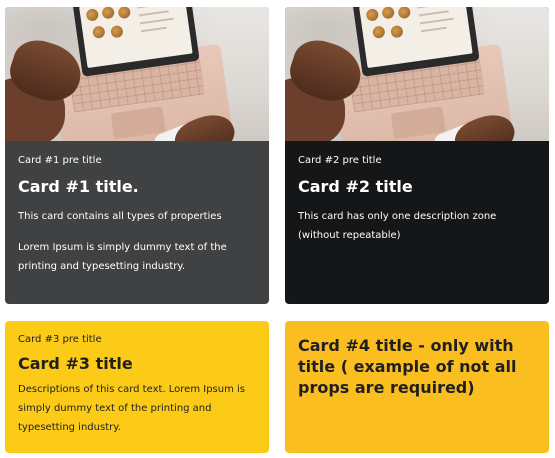 Image resolution: width=555 pixels, height=458 pixels. What do you see at coordinates (137, 74) in the screenshot?
I see `card-1-image` at bounding box center [137, 74].